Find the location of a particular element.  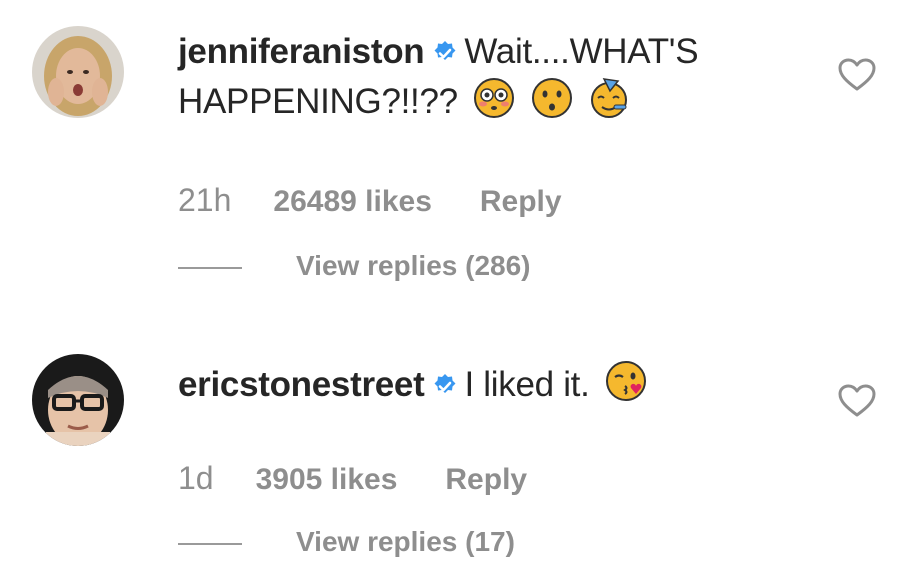

timestamp: 21h is located at coordinates (205, 200).